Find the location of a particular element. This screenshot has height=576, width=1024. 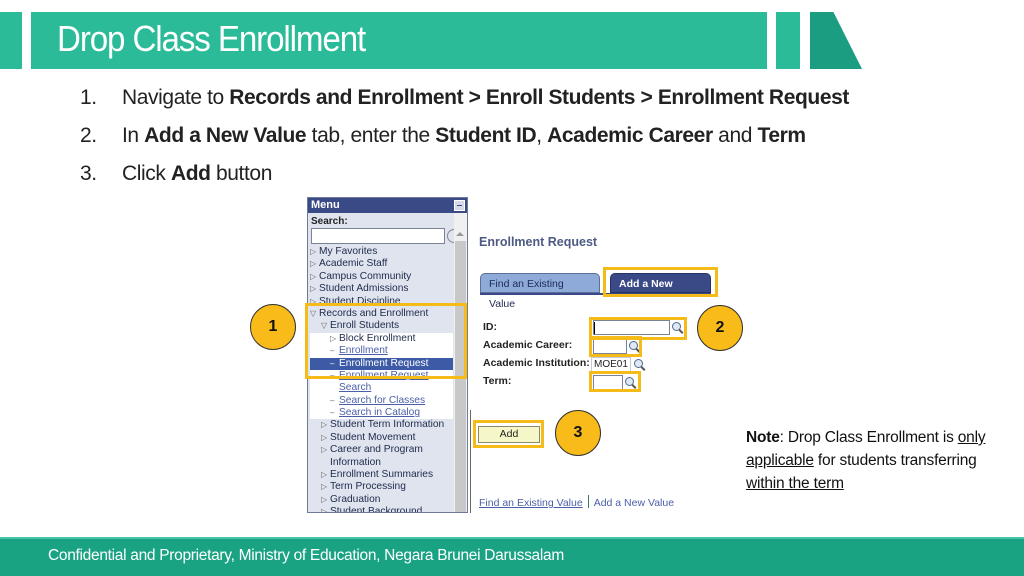

menu-item-label: Career and Program is located at coordinates (376, 450).